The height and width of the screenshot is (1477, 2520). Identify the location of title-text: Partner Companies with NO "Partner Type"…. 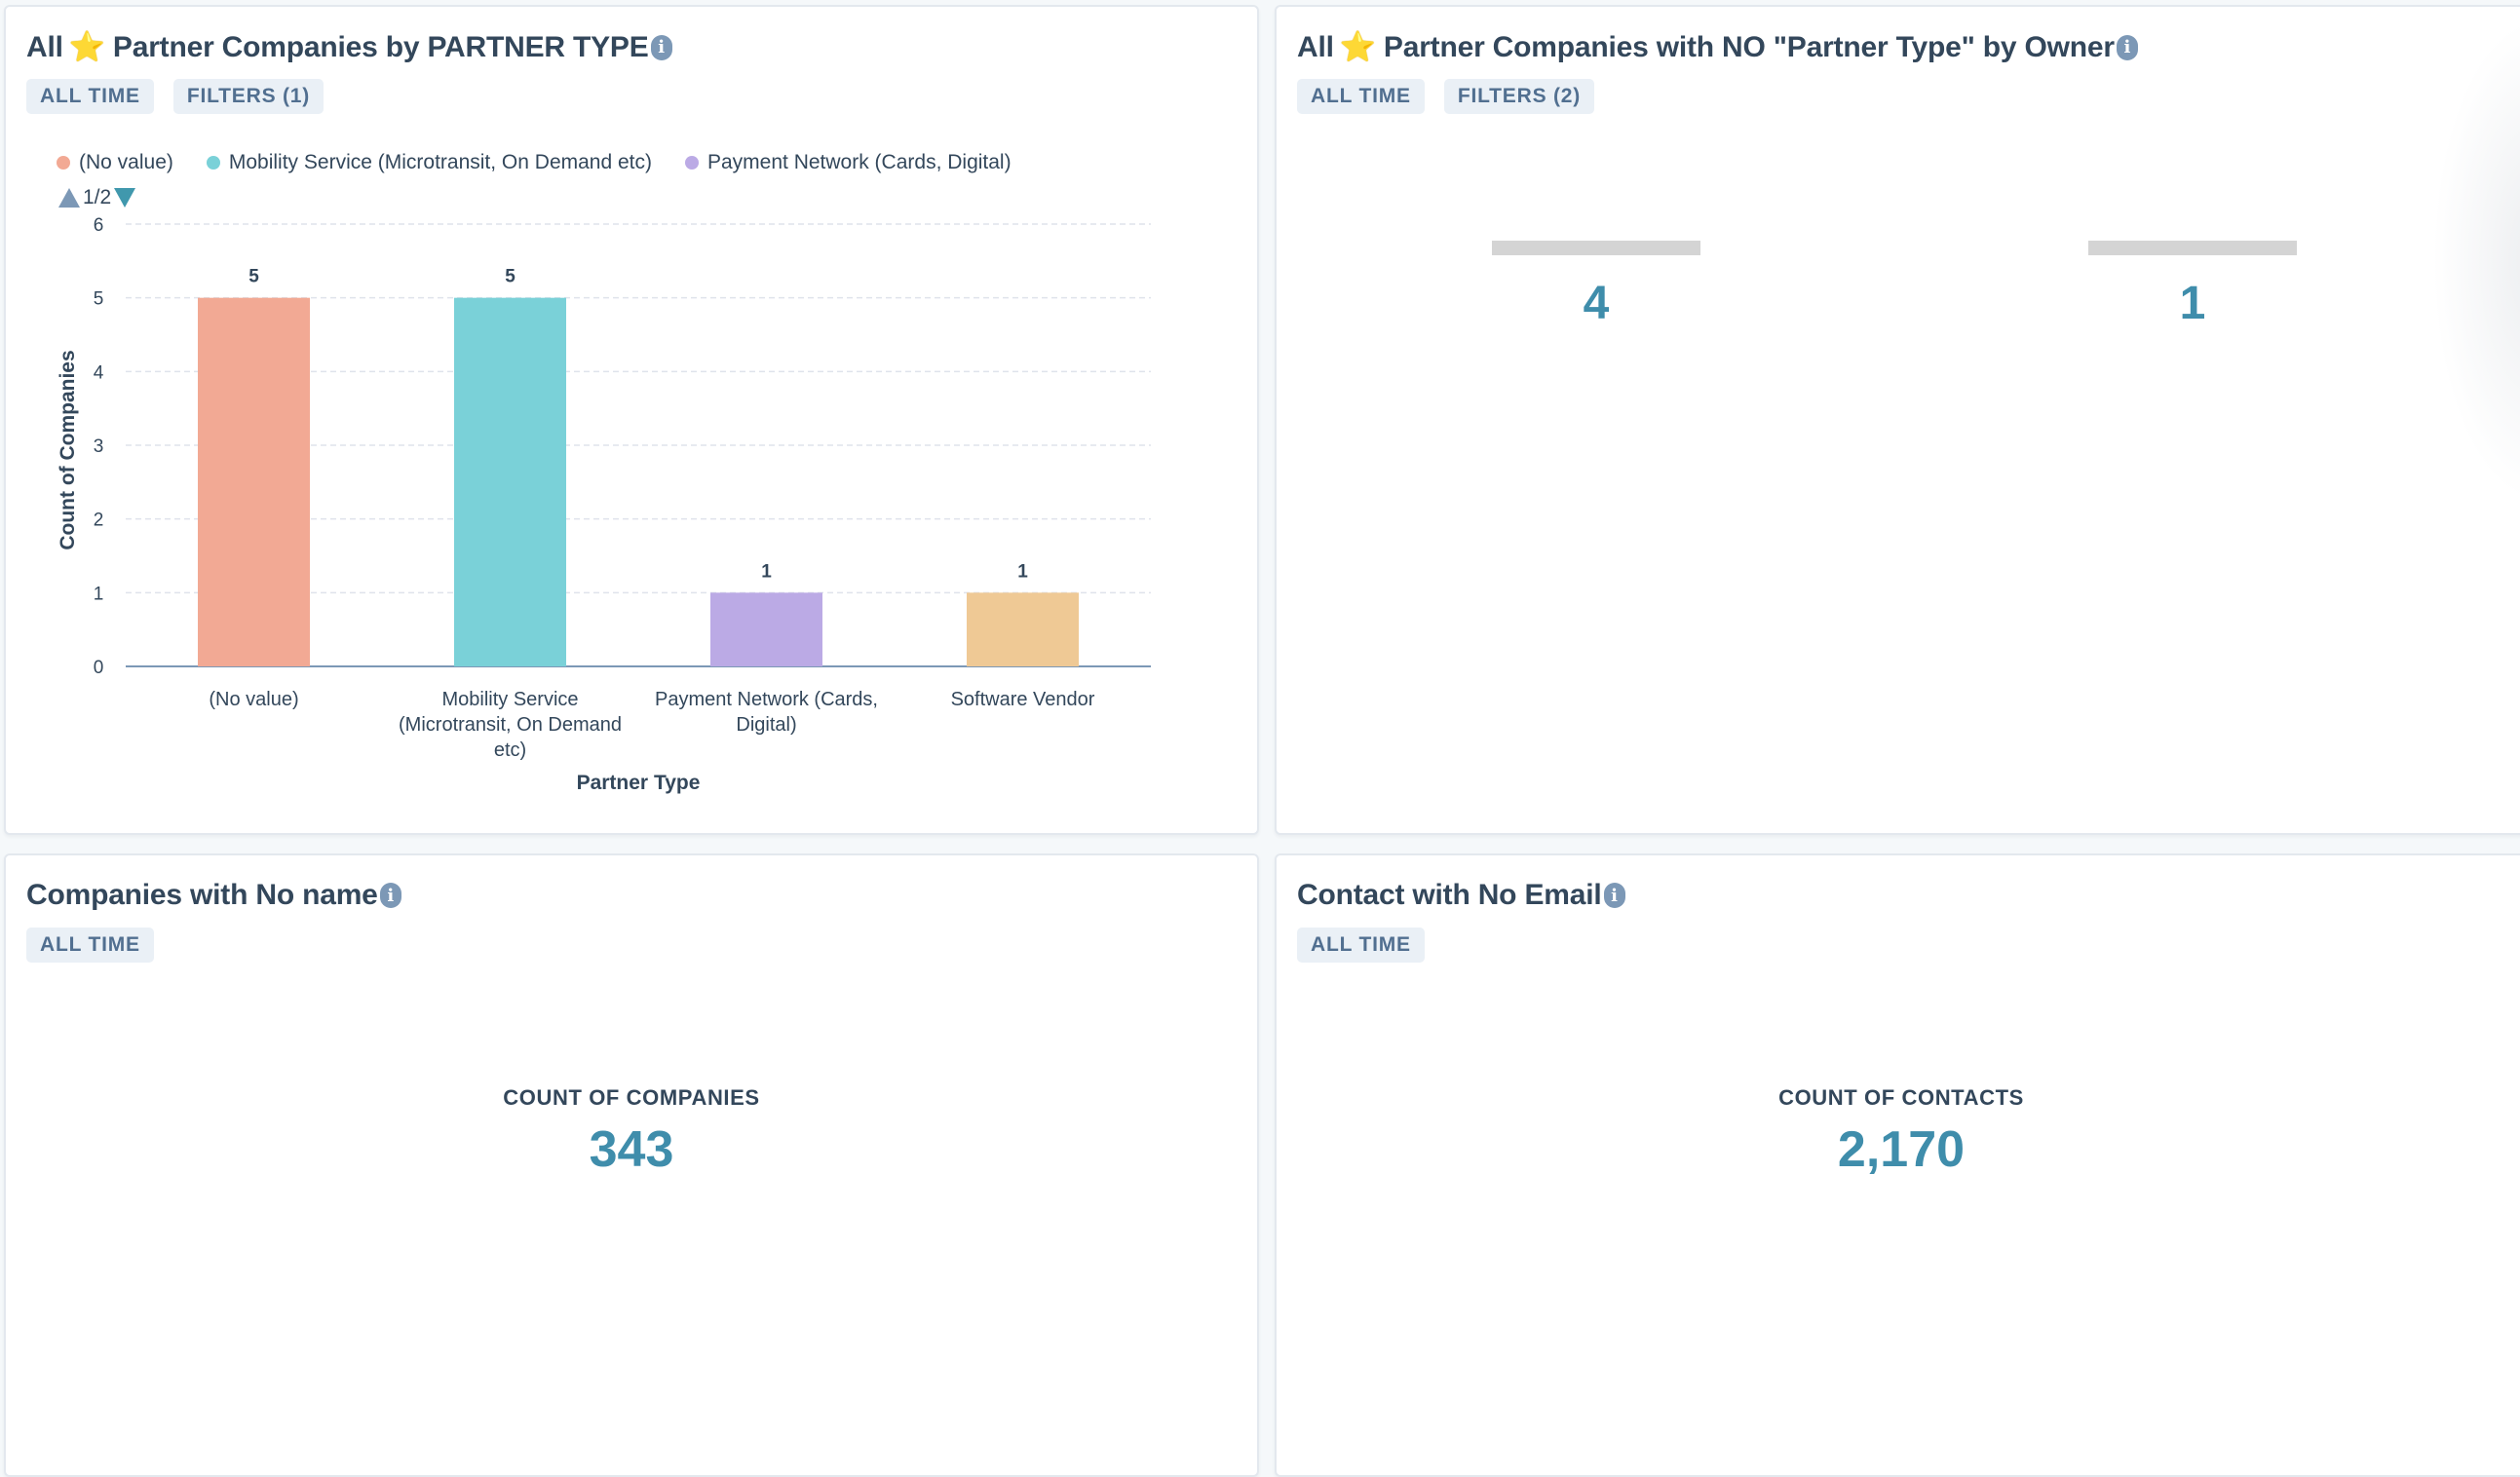
(1749, 47).